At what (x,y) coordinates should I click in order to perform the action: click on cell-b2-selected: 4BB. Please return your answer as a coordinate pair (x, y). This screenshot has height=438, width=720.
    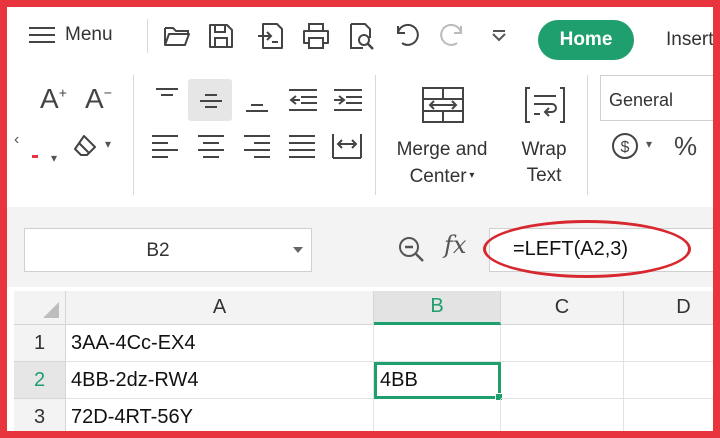
    Looking at the image, I should click on (438, 381).